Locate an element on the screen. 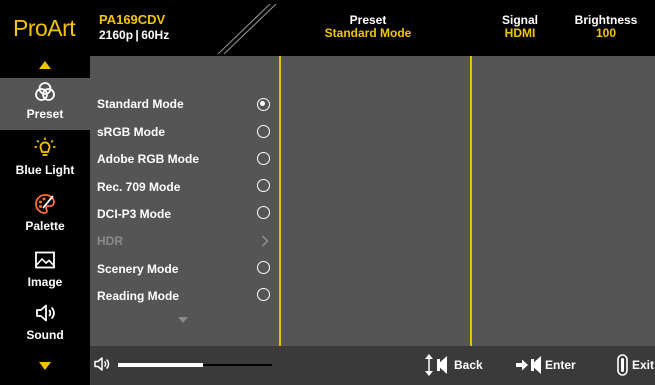 The image size is (655, 385). model-name: PA169CDV is located at coordinates (132, 19).